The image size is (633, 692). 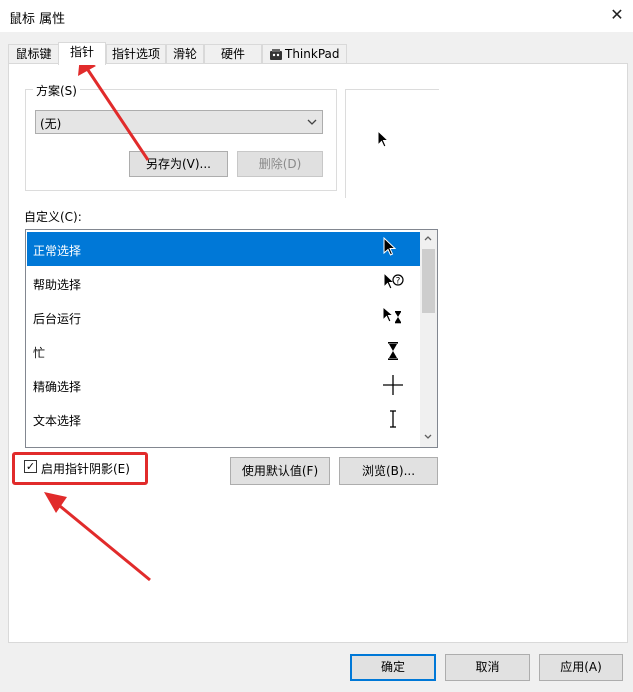 I want to click on tab-label: 指针, so click(x=81, y=52).